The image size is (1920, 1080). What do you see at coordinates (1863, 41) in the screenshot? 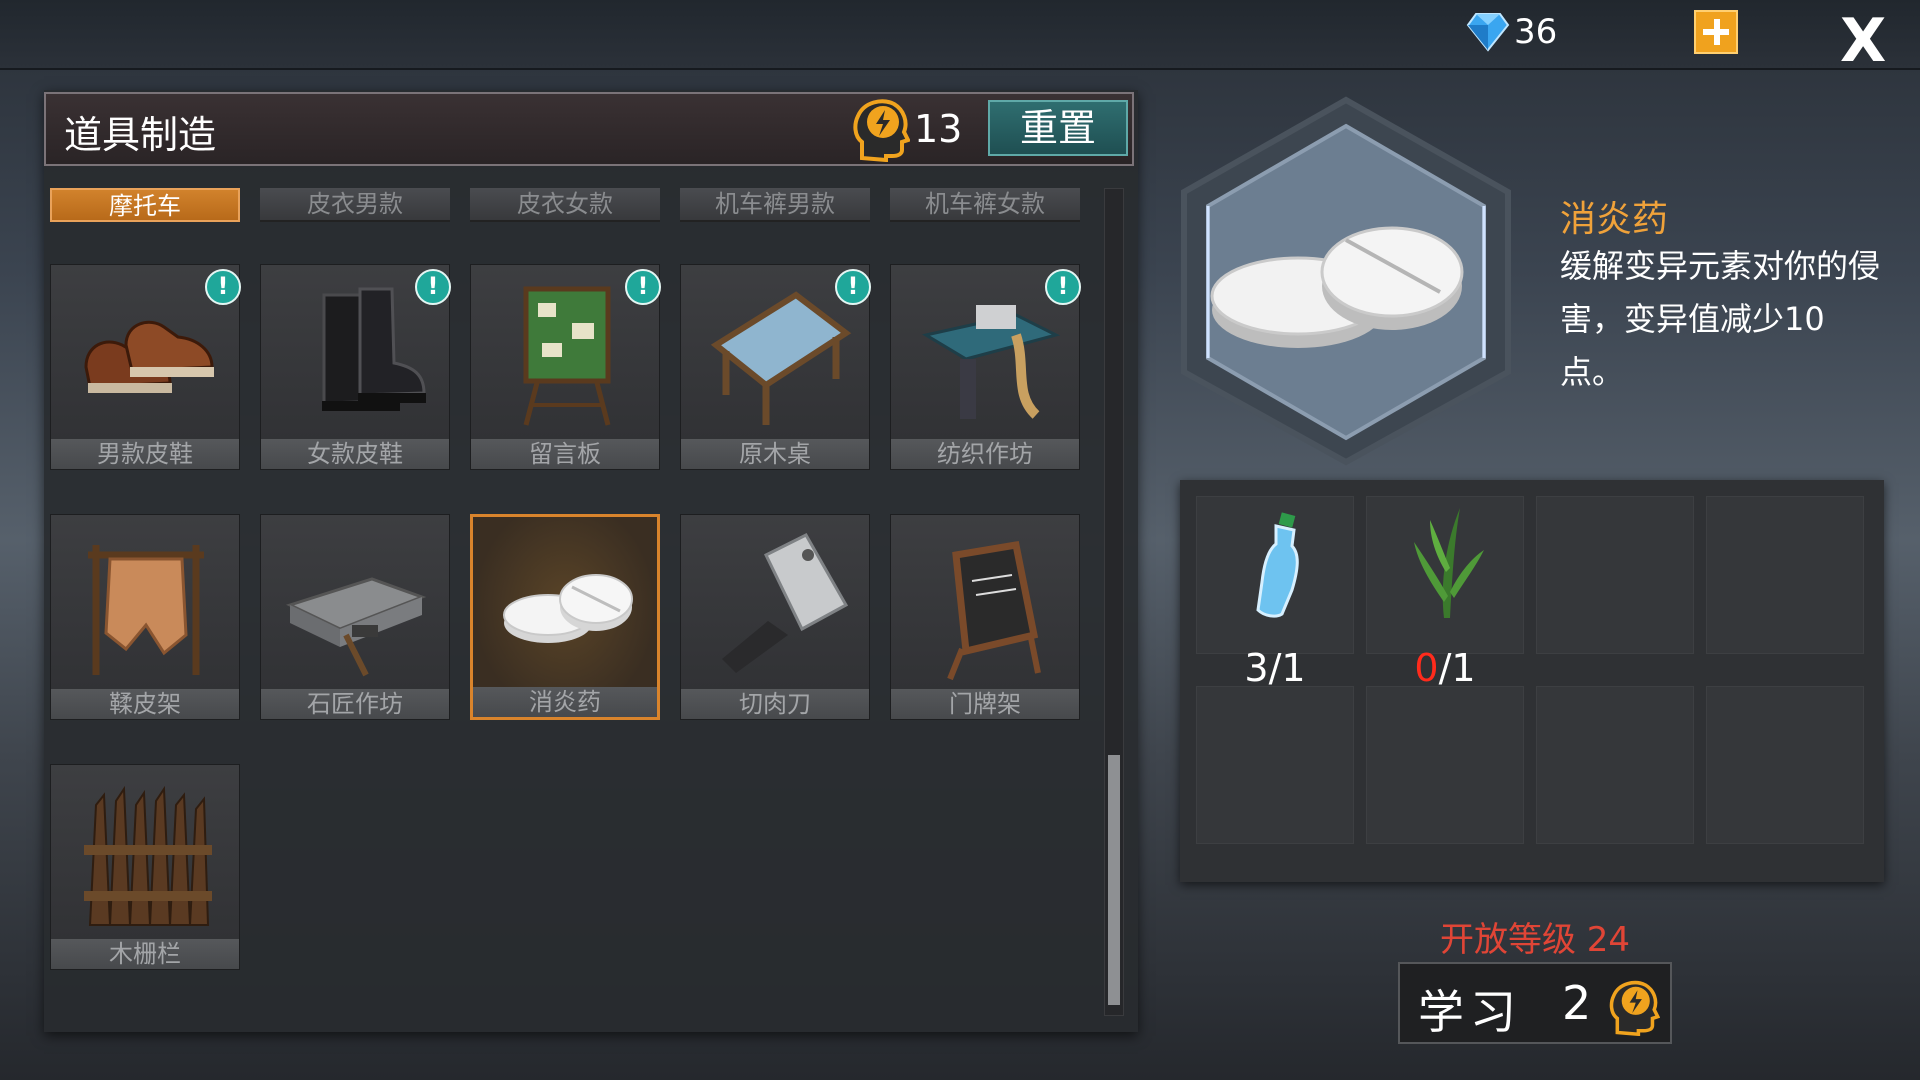
I see `close-button: X` at bounding box center [1863, 41].